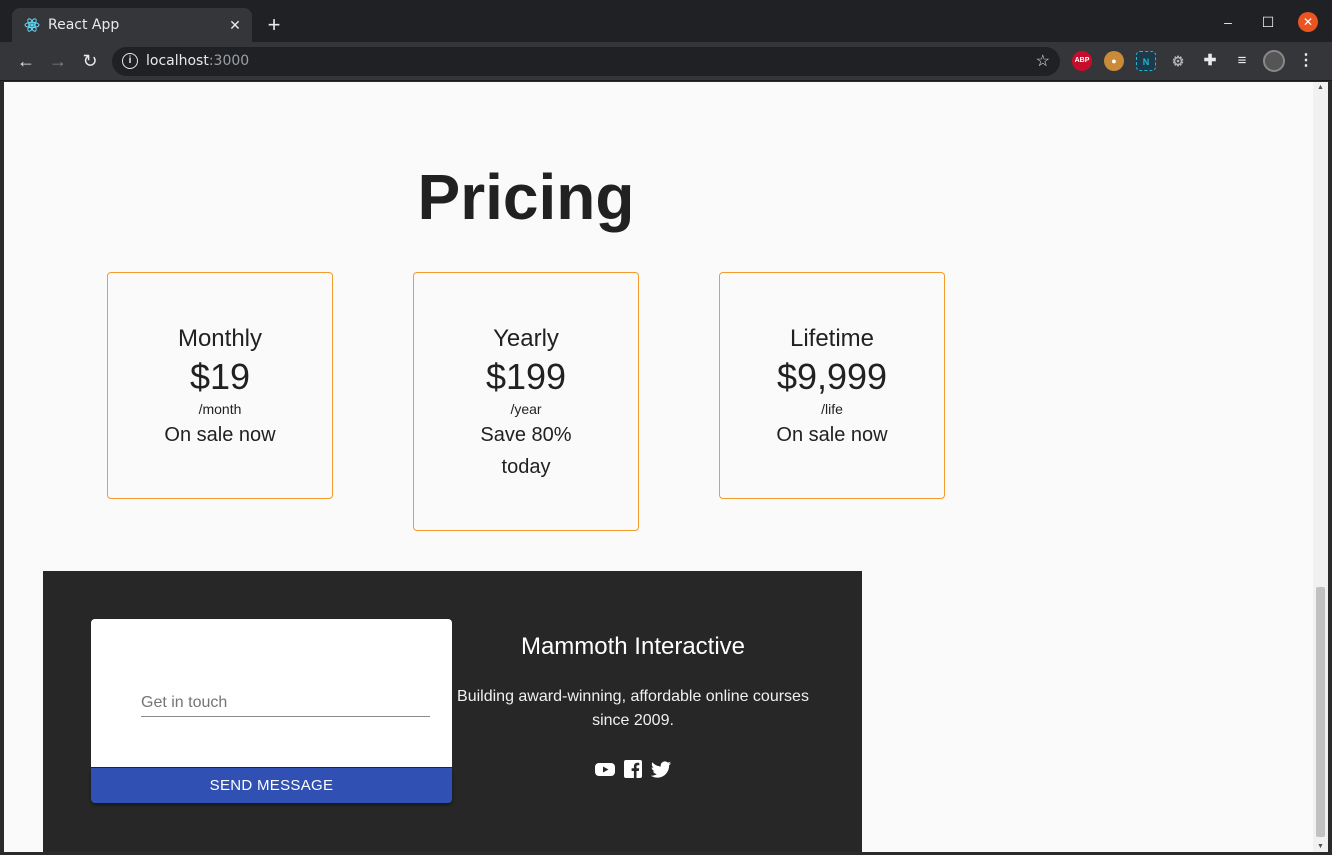 Image resolution: width=1332 pixels, height=855 pixels. I want to click on plan-card-lifetime: Lifetime $9,999 /life On sale now, so click(832, 385).